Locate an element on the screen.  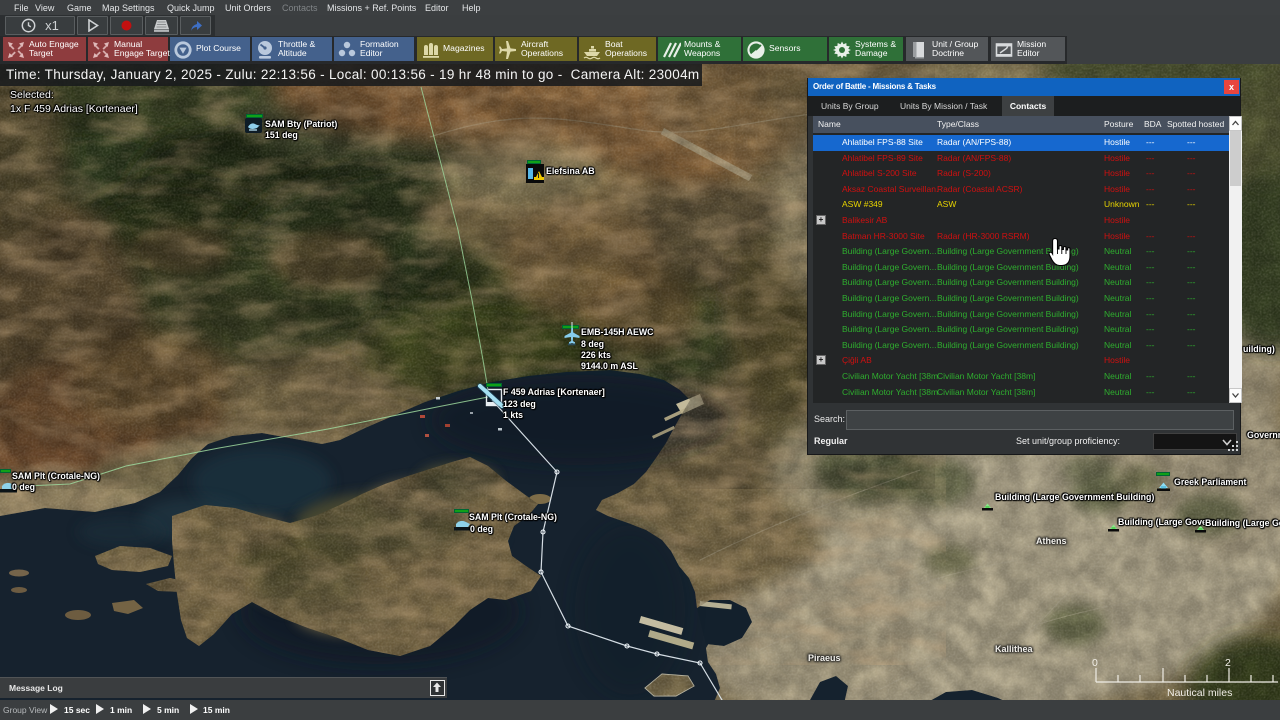
svg-text: 0 is located at coordinates (1095, 663).